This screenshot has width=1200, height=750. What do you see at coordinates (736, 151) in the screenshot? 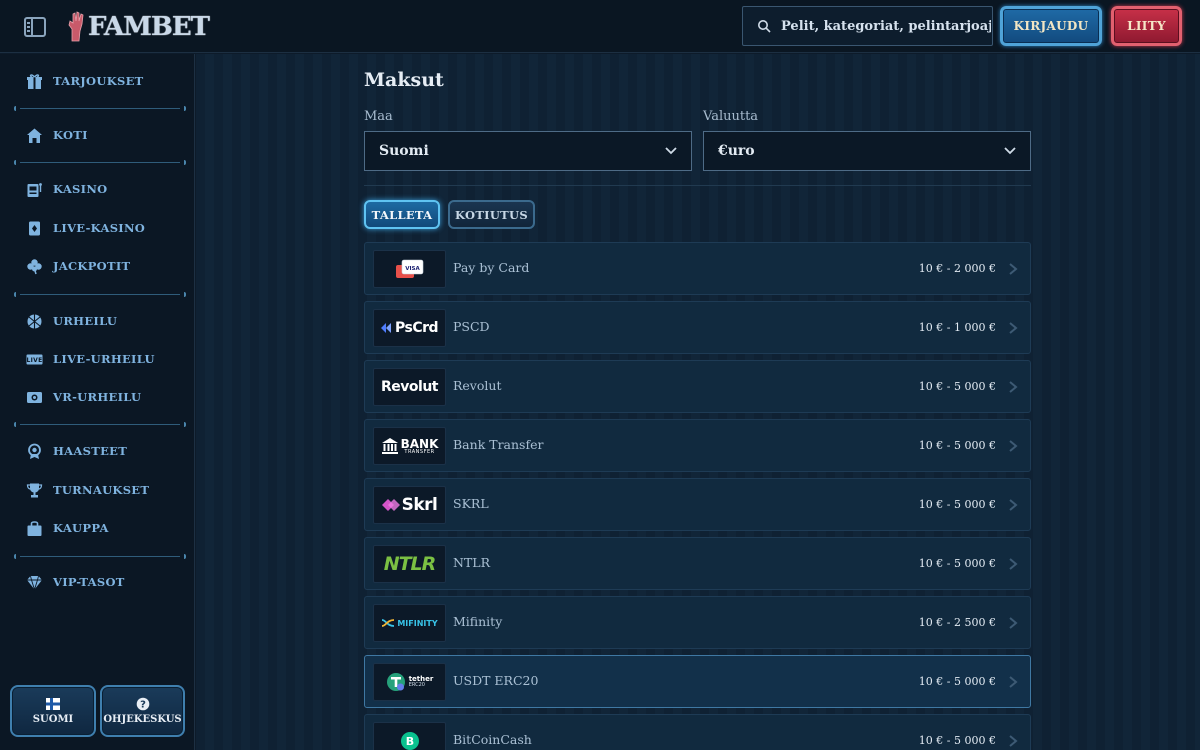
I see `currency-value: €uro` at bounding box center [736, 151].